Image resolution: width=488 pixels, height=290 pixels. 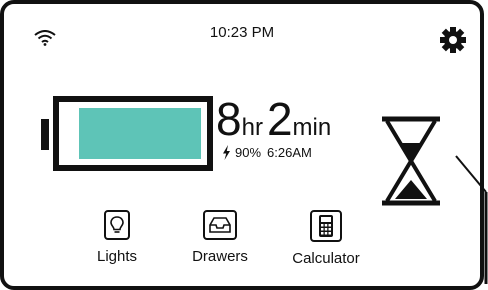 I want to click on drawers-label: Drawers, so click(x=220, y=256).